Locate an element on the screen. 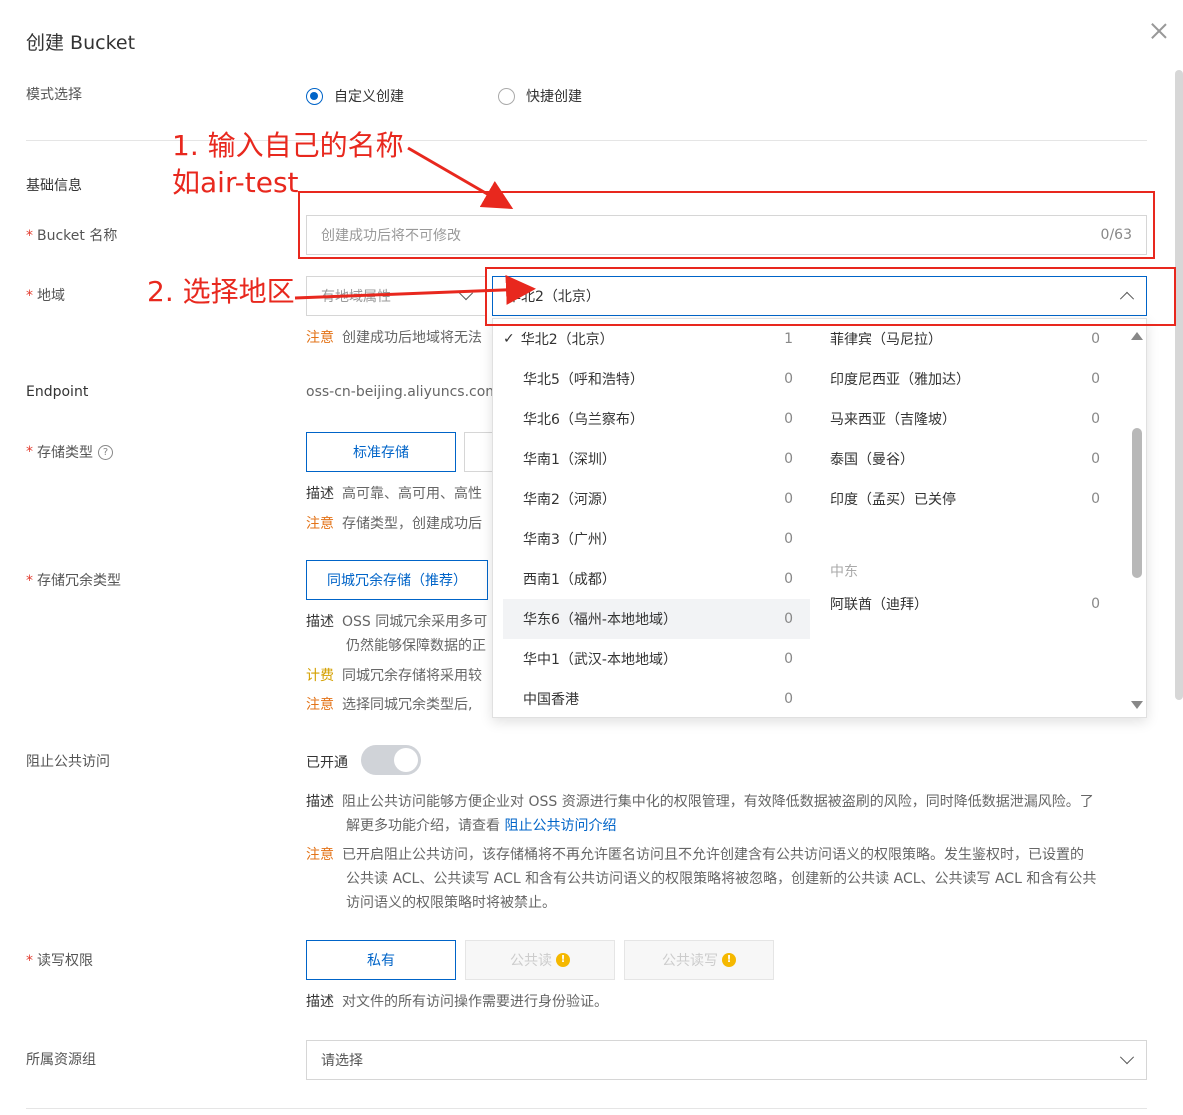 The image size is (1183, 1115). arrow-to-name-input is located at coordinates (460, 178).